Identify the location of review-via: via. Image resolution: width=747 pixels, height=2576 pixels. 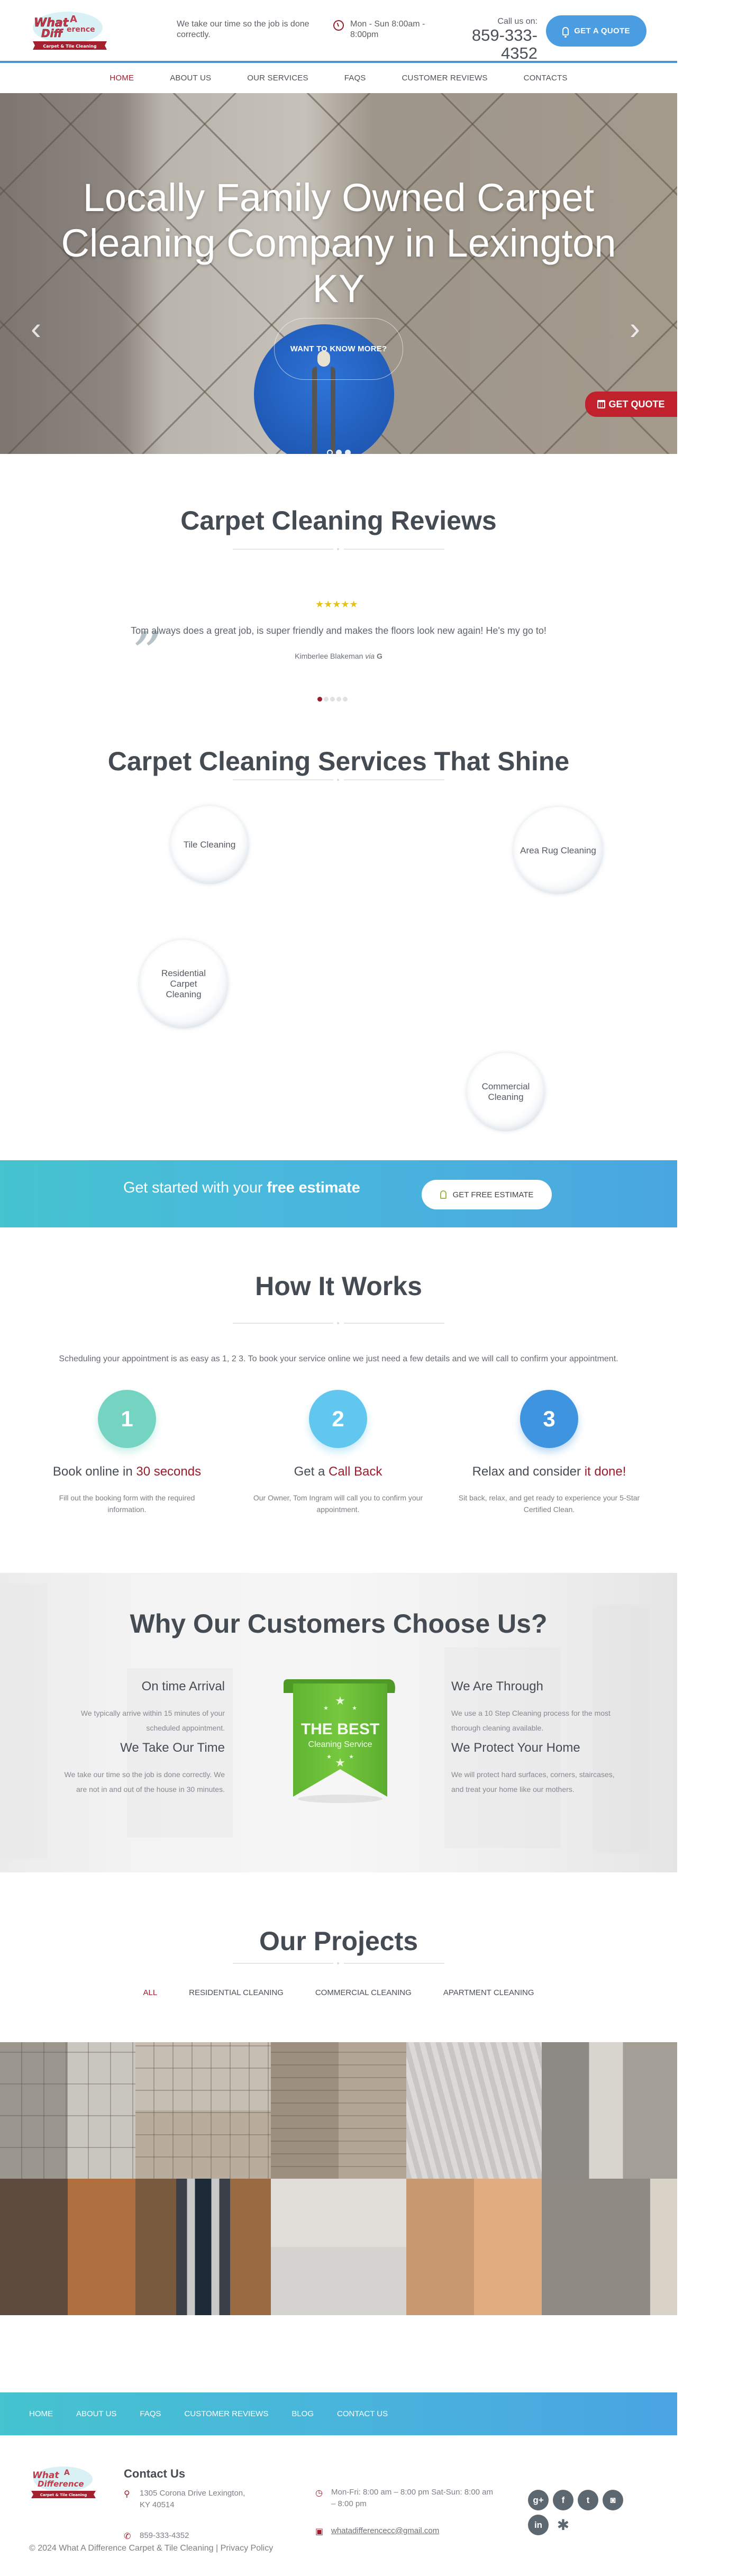
(370, 656).